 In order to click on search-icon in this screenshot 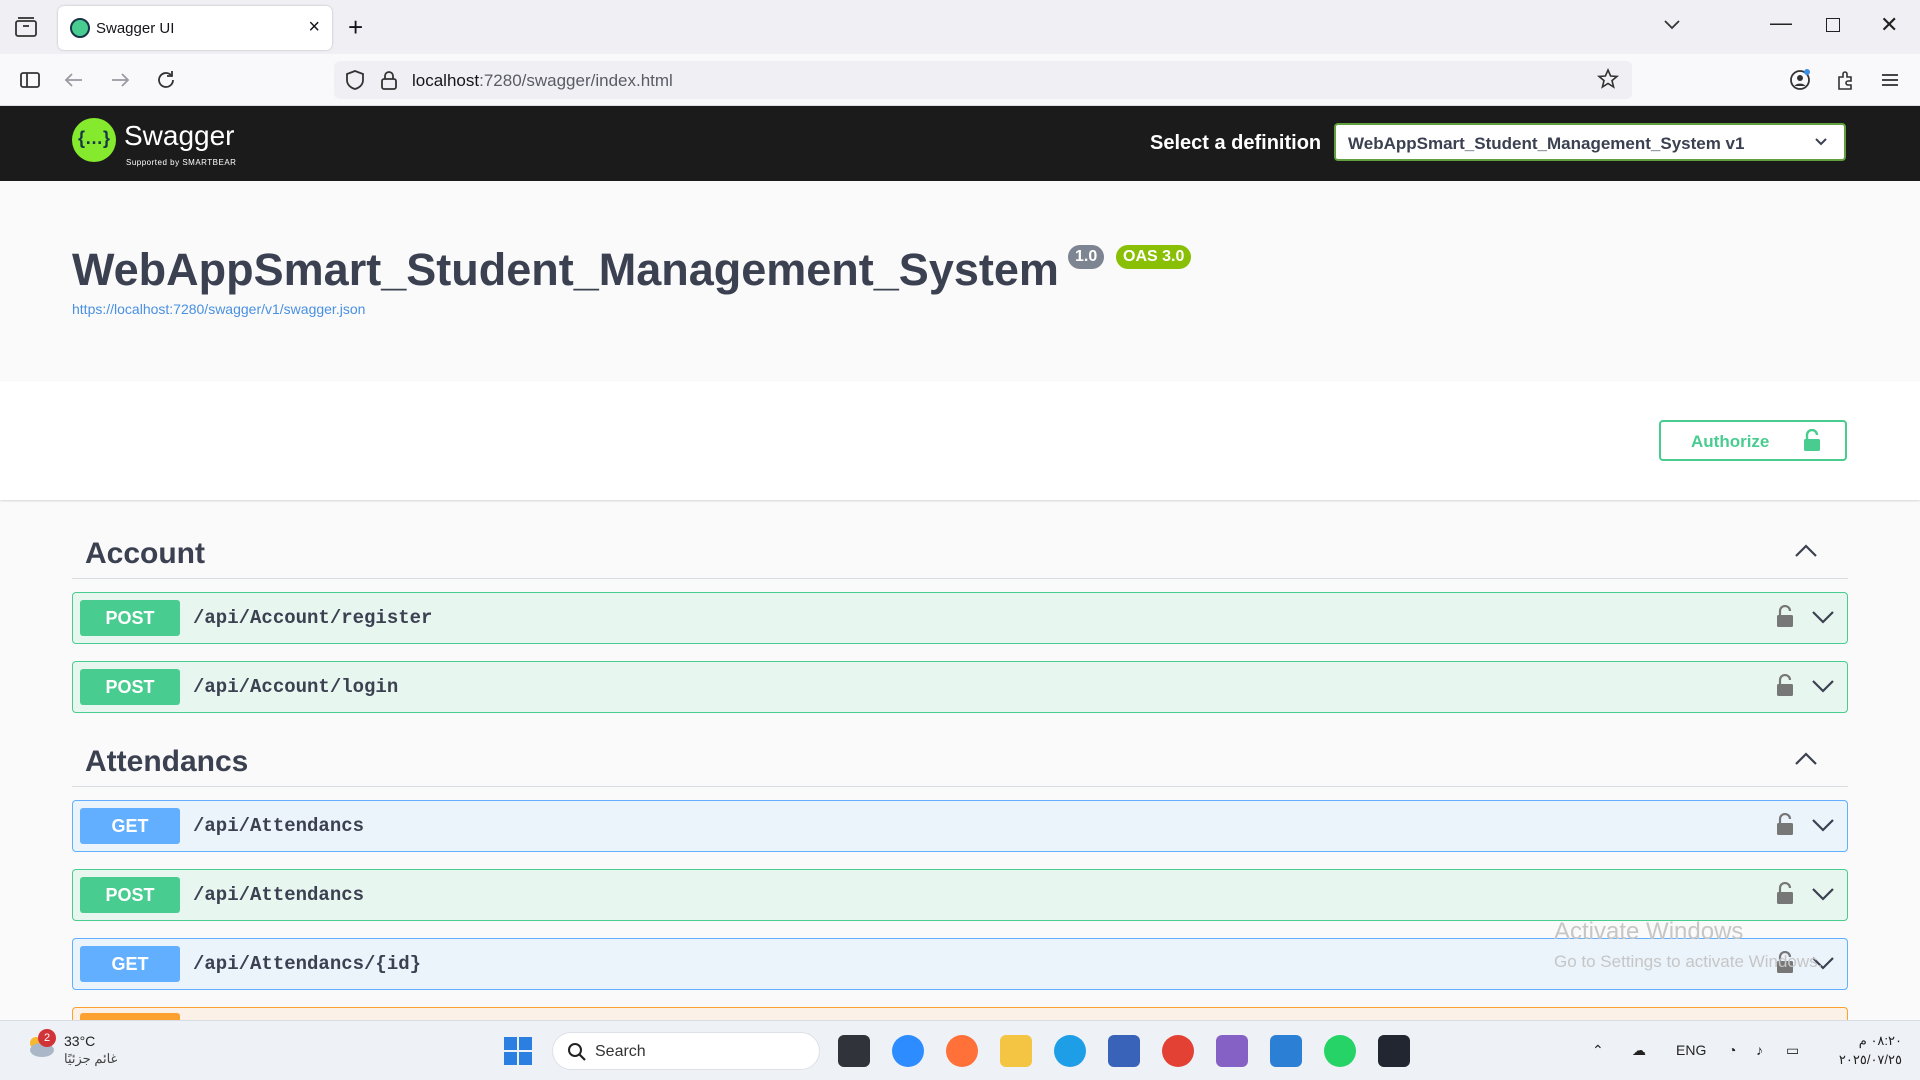, I will do `click(577, 1052)`.